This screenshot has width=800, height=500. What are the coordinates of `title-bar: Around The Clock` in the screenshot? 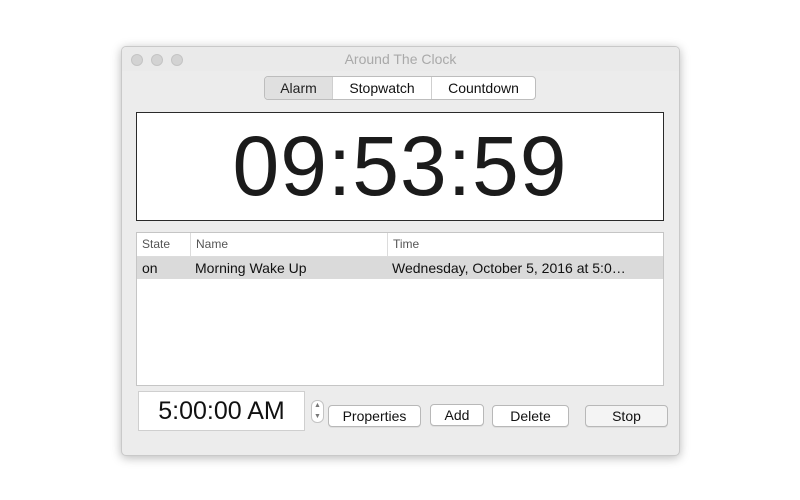 It's located at (400, 59).